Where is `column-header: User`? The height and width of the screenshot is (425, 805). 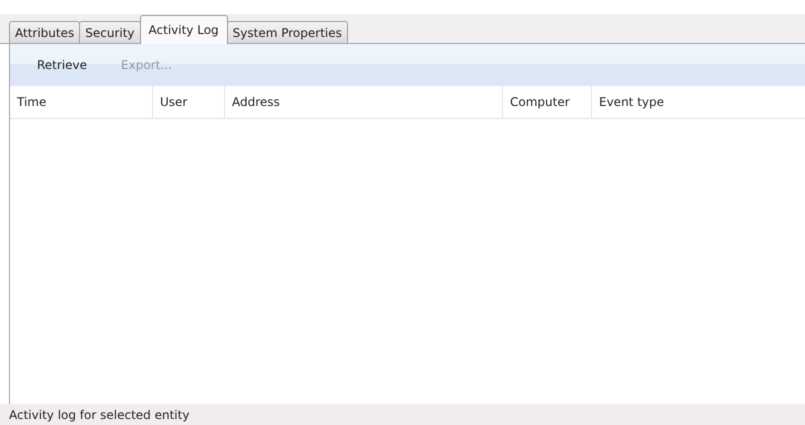 column-header: User is located at coordinates (189, 102).